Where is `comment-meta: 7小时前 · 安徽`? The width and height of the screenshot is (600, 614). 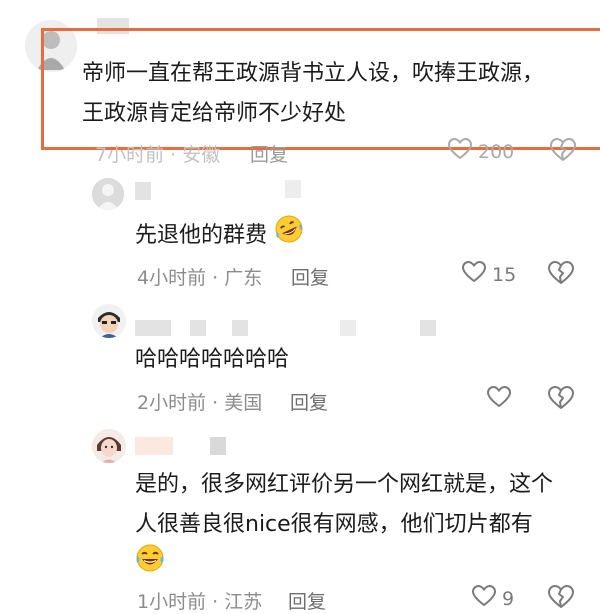 comment-meta: 7小时前 · 安徽 is located at coordinates (157, 153).